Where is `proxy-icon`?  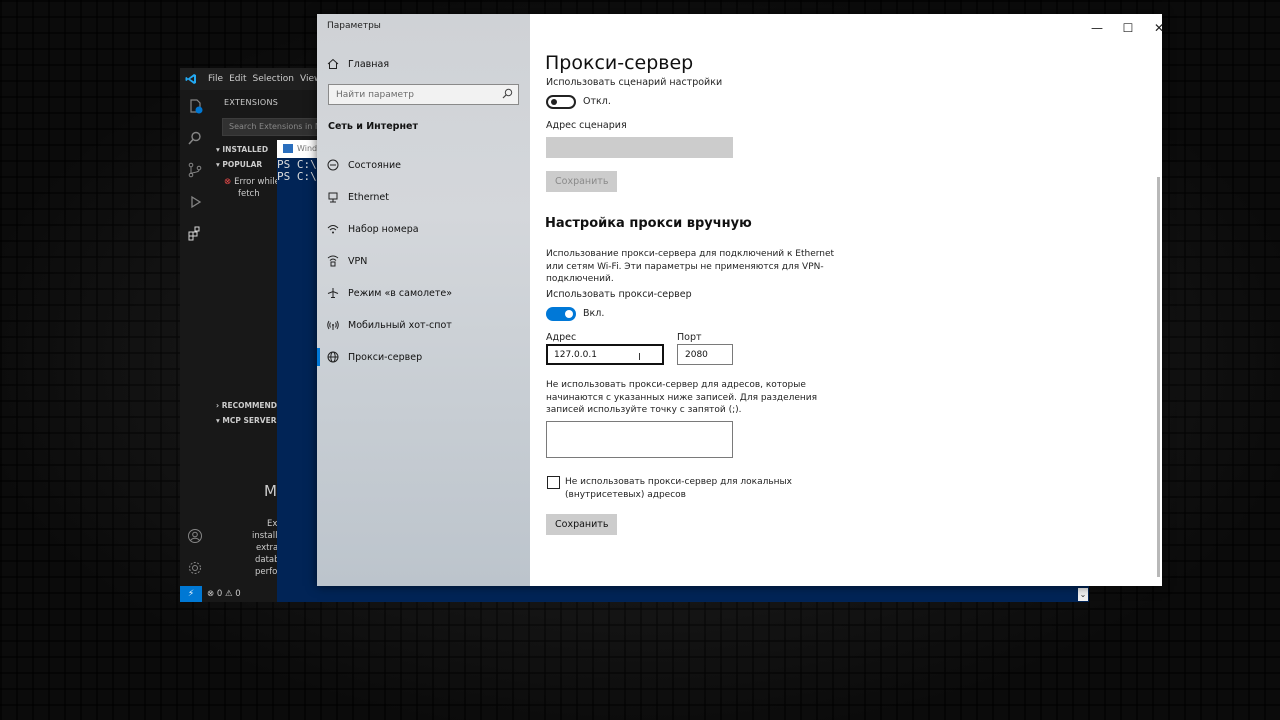 proxy-icon is located at coordinates (333, 357).